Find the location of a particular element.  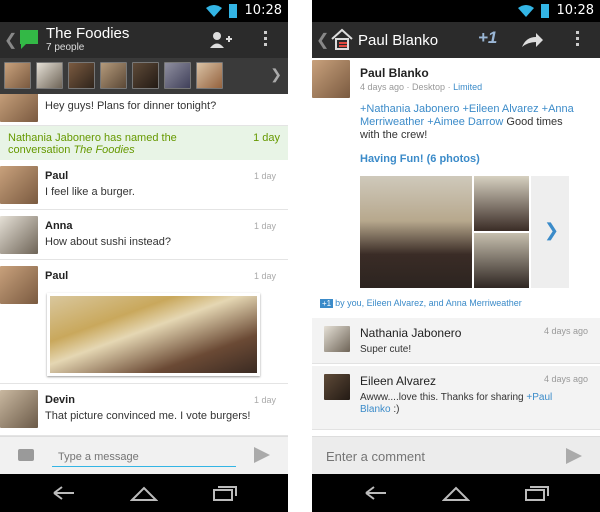

home-stream-icon is located at coordinates (342, 39).